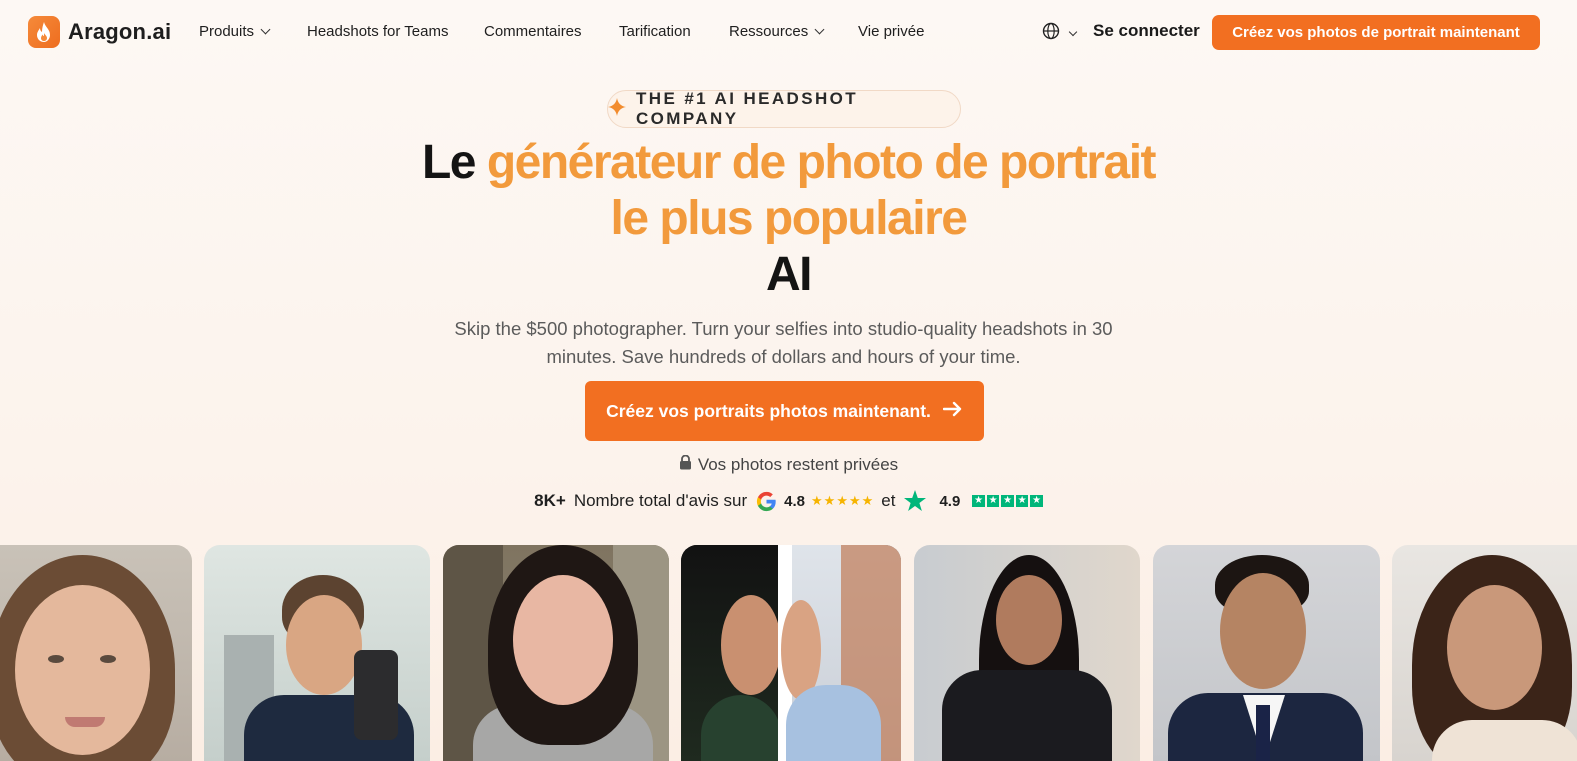 This screenshot has height=761, width=1577. I want to click on portrait-man-suit, so click(1266, 653).